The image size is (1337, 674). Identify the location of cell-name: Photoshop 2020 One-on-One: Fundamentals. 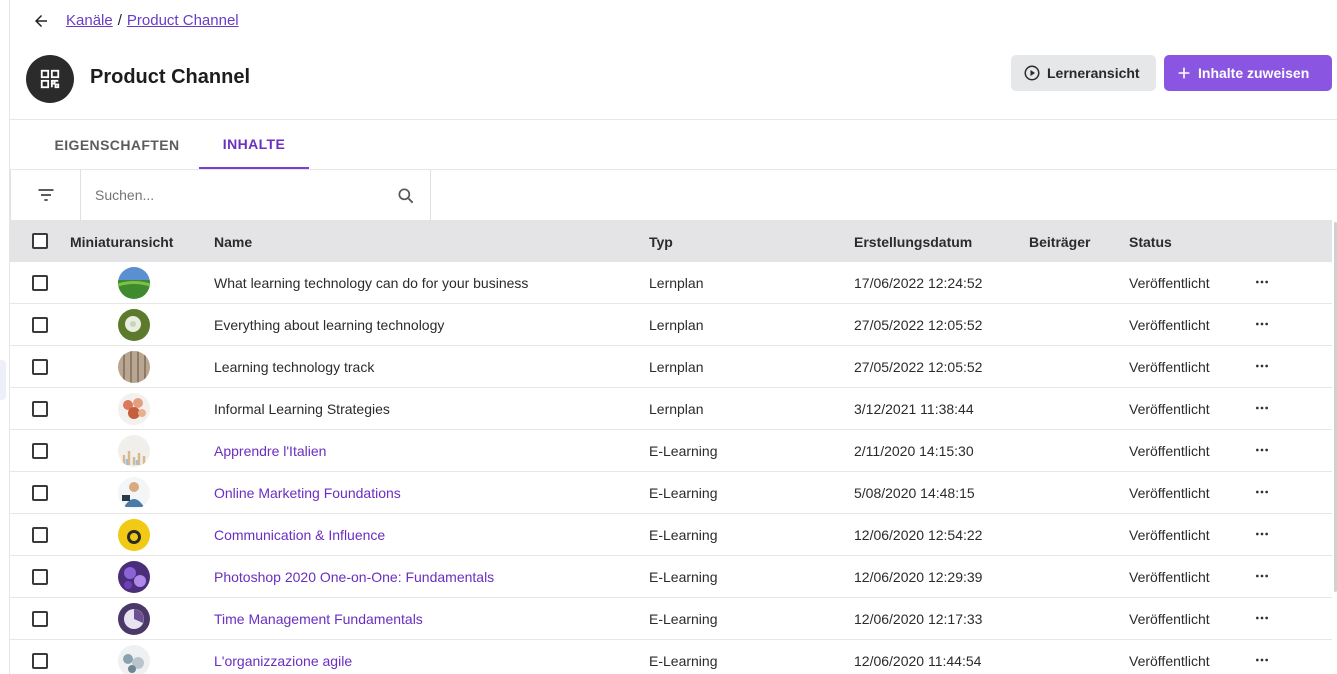
(354, 577).